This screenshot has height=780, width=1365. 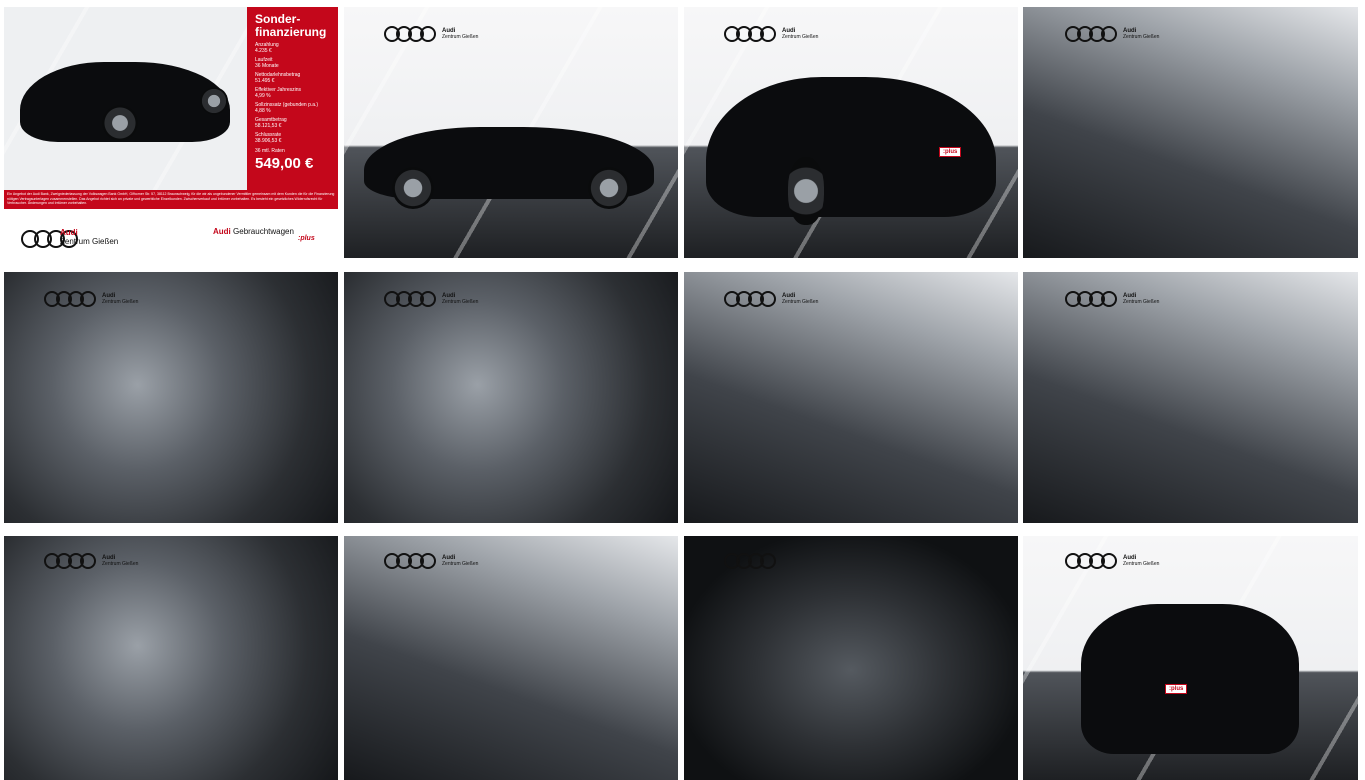 What do you see at coordinates (851, 132) in the screenshot?
I see `photo-rear-three-quarter: :plus Audi Zentrum Gießen` at bounding box center [851, 132].